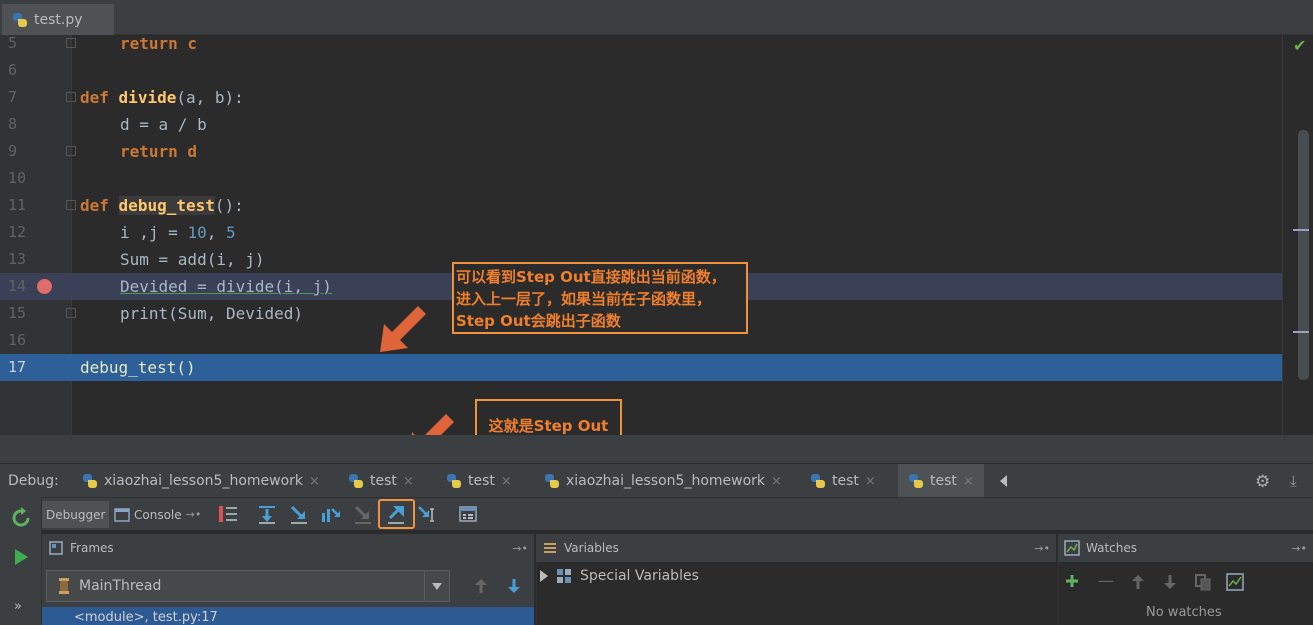 This screenshot has width=1313, height=625. I want to click on line-number: 10, so click(17, 178).